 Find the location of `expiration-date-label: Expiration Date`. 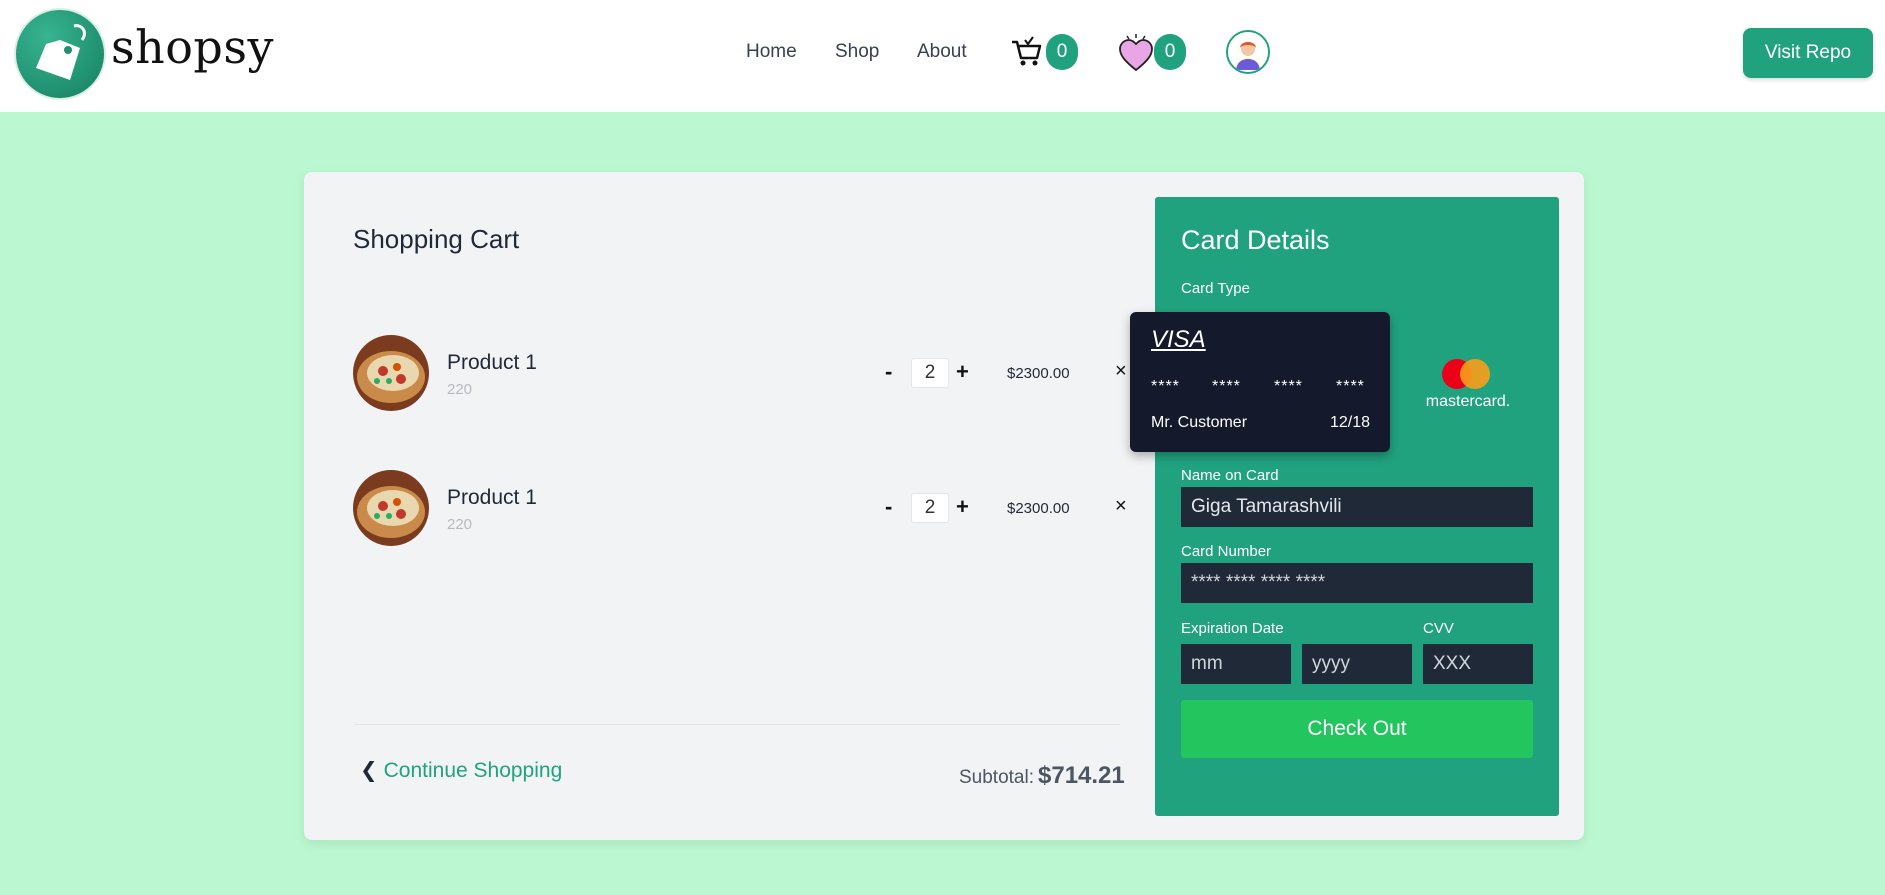

expiration-date-label: Expiration Date is located at coordinates (1232, 628).